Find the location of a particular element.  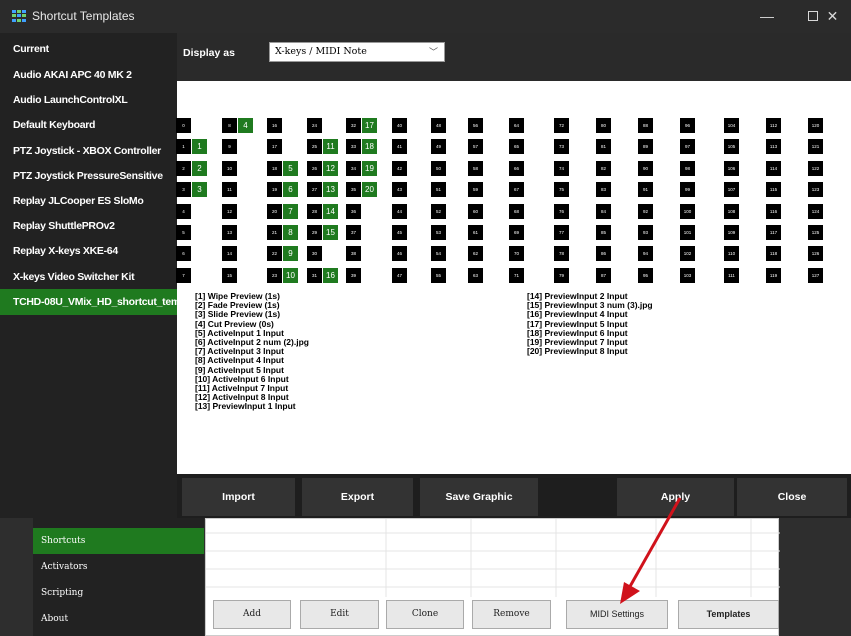

red-arrow-annotation is located at coordinates (651, 550).